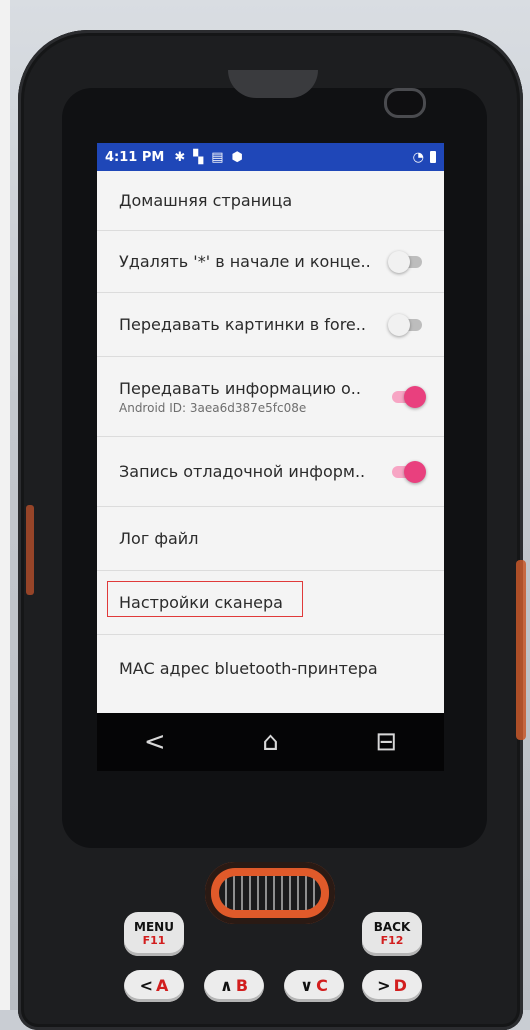 Image resolution: width=530 pixels, height=1030 pixels. What do you see at coordinates (155, 742) in the screenshot?
I see `back-nav-icon: <` at bounding box center [155, 742].